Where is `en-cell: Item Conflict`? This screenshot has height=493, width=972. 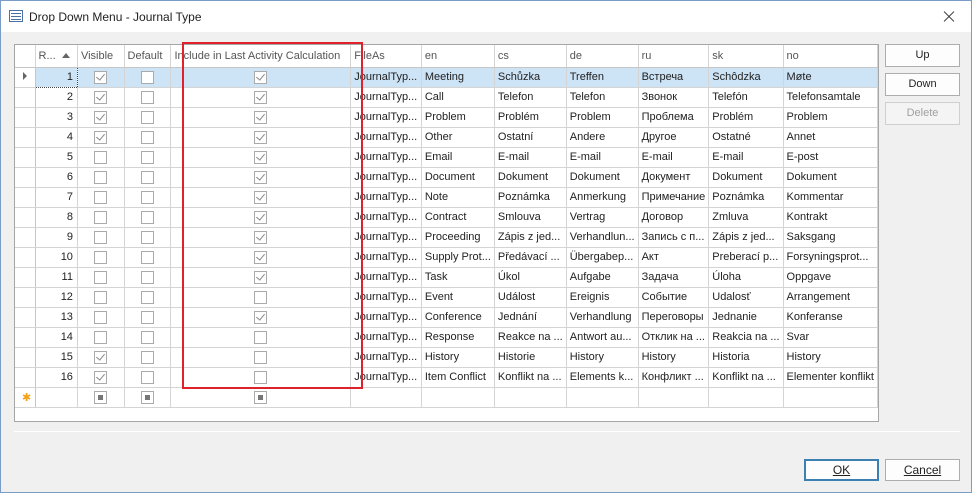
en-cell: Item Conflict is located at coordinates (458, 377).